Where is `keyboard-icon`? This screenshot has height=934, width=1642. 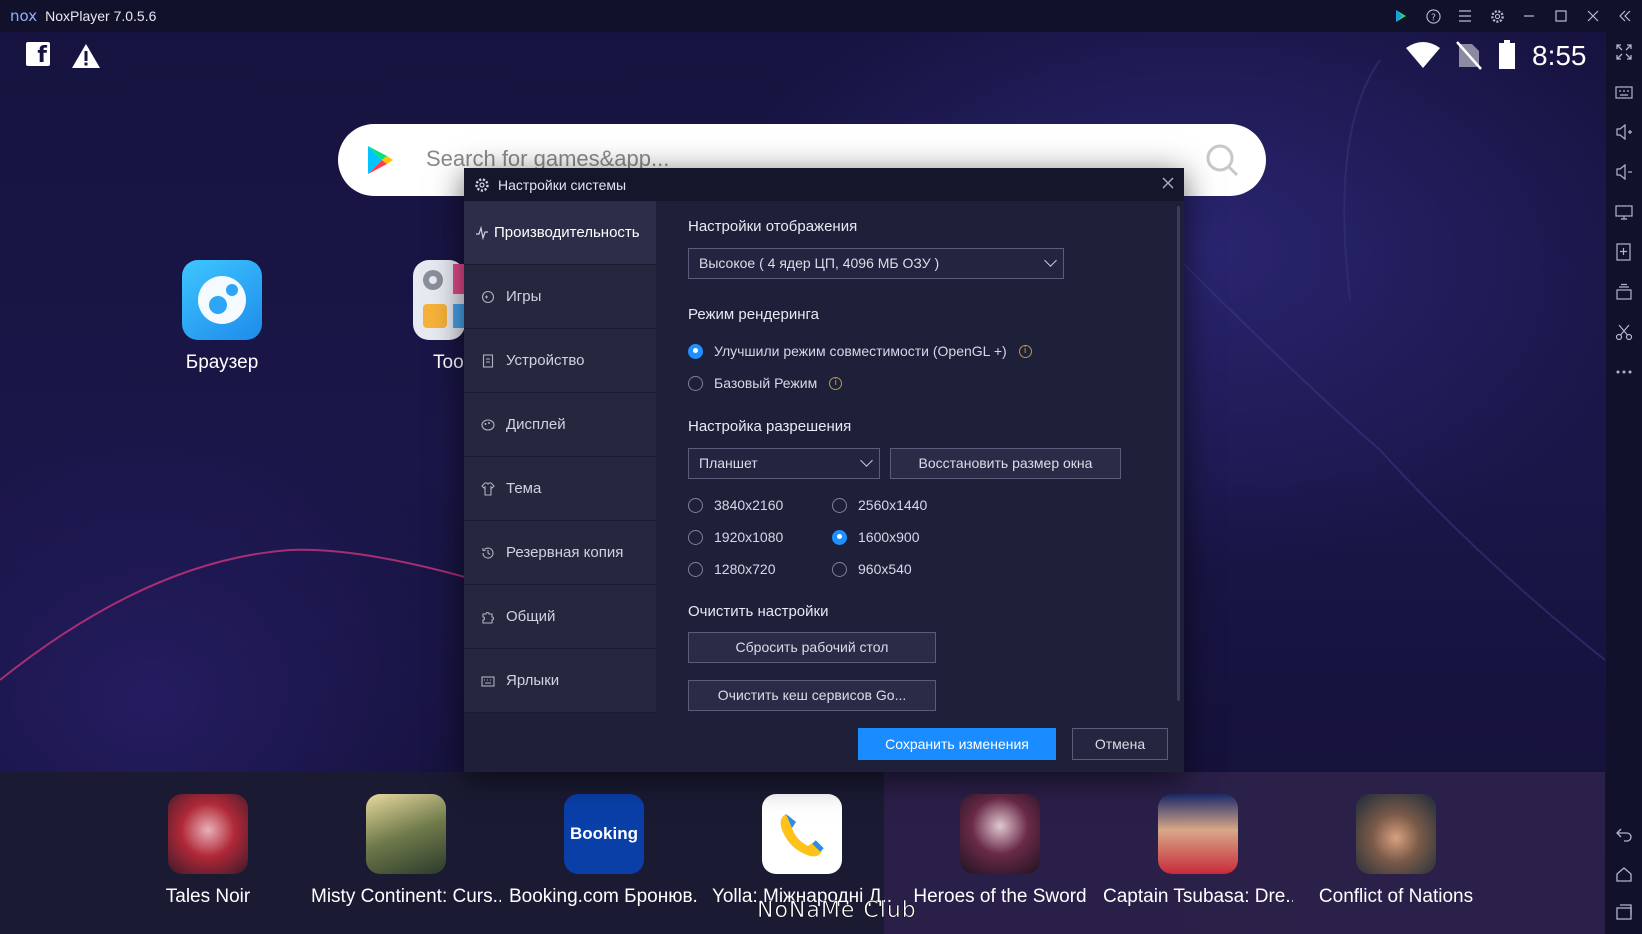
keyboard-icon is located at coordinates (1624, 92).